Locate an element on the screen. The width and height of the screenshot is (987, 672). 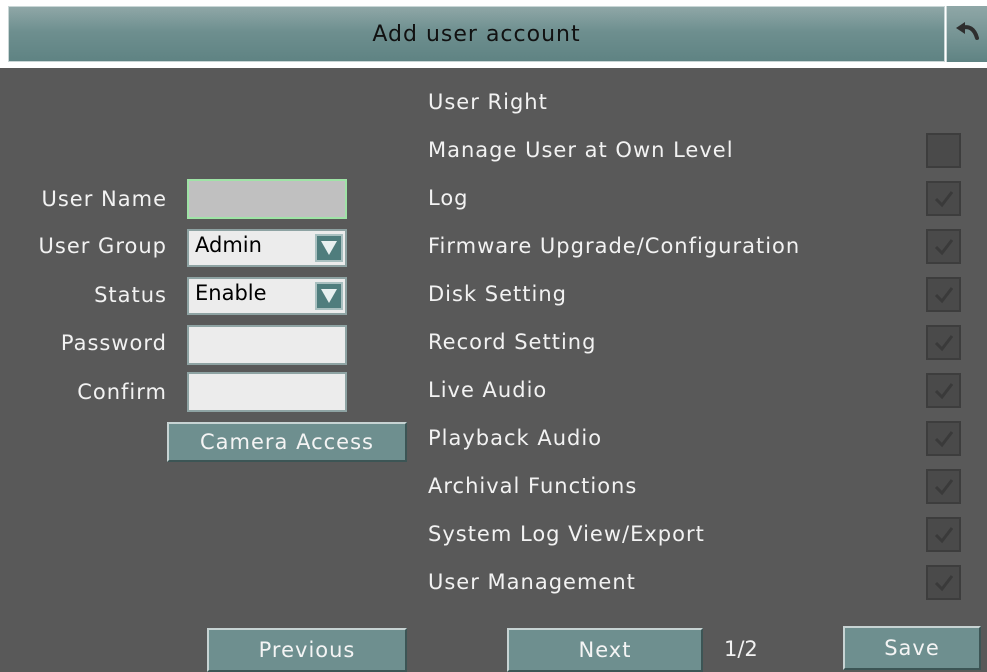
confirm-label: Confirm is located at coordinates (122, 392).